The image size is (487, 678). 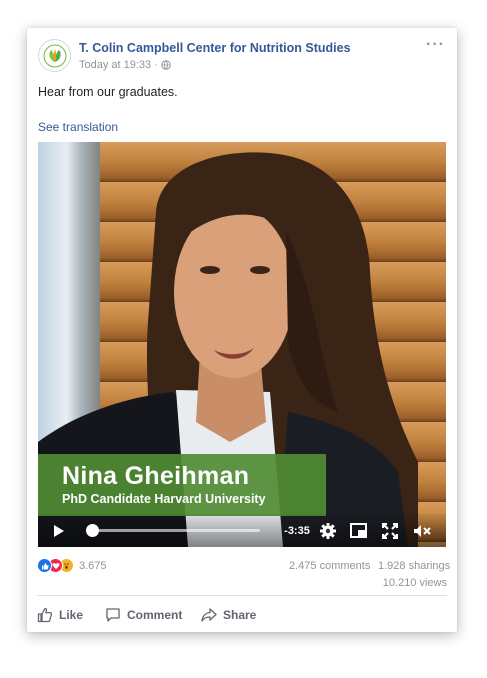 I want to click on time-remaining: -3:35, so click(x=297, y=530).